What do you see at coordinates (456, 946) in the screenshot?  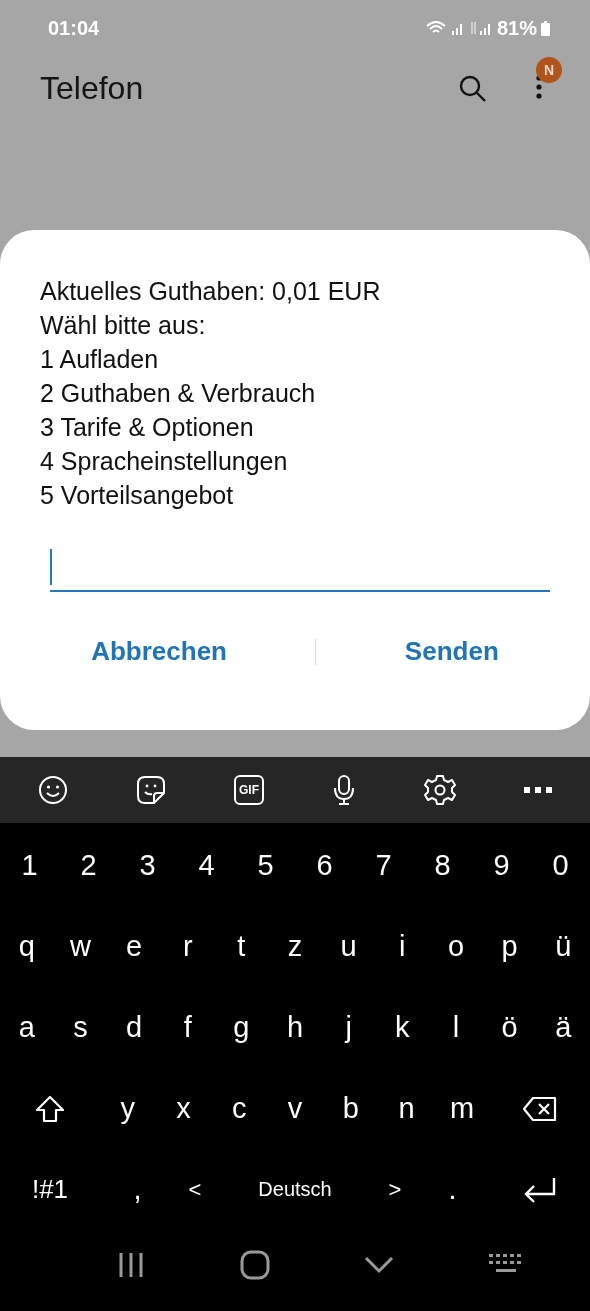 I see `key: o` at bounding box center [456, 946].